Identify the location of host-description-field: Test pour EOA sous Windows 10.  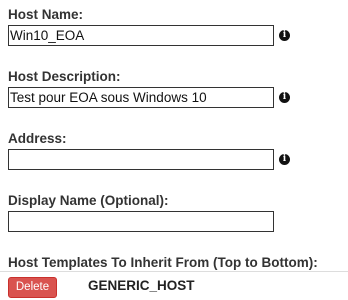
(141, 97).